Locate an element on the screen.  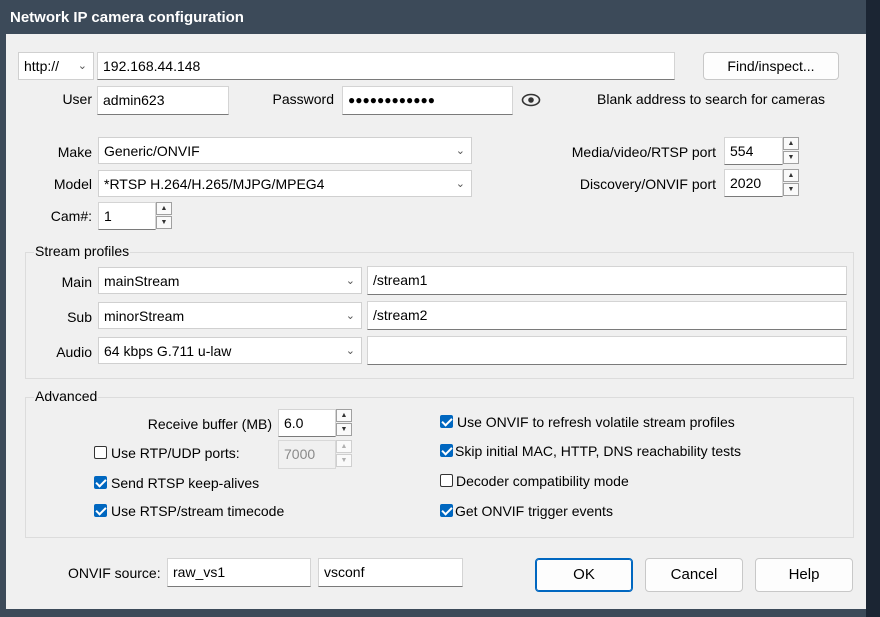
decoder-compat-checkbox is located at coordinates (446, 480).